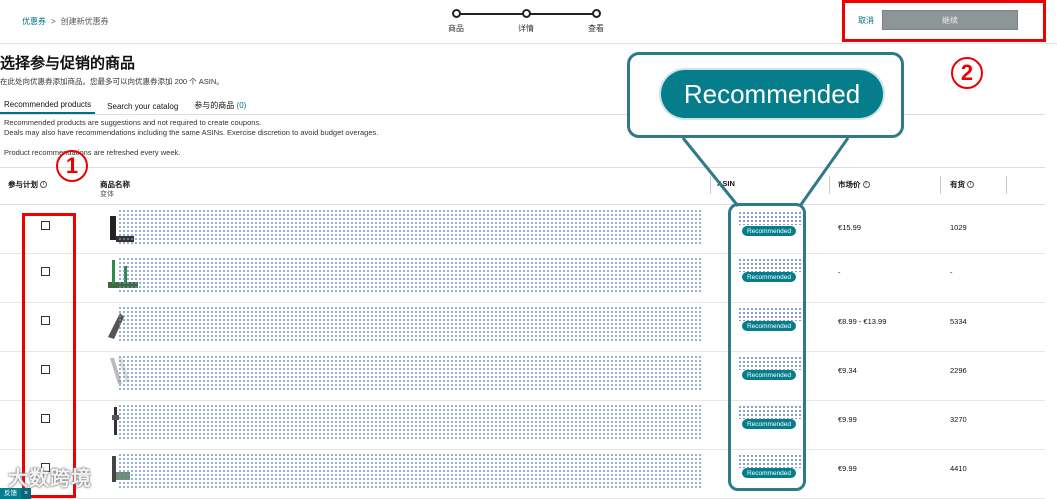  I want to click on annotation-frame-asin-column, so click(767, 347).